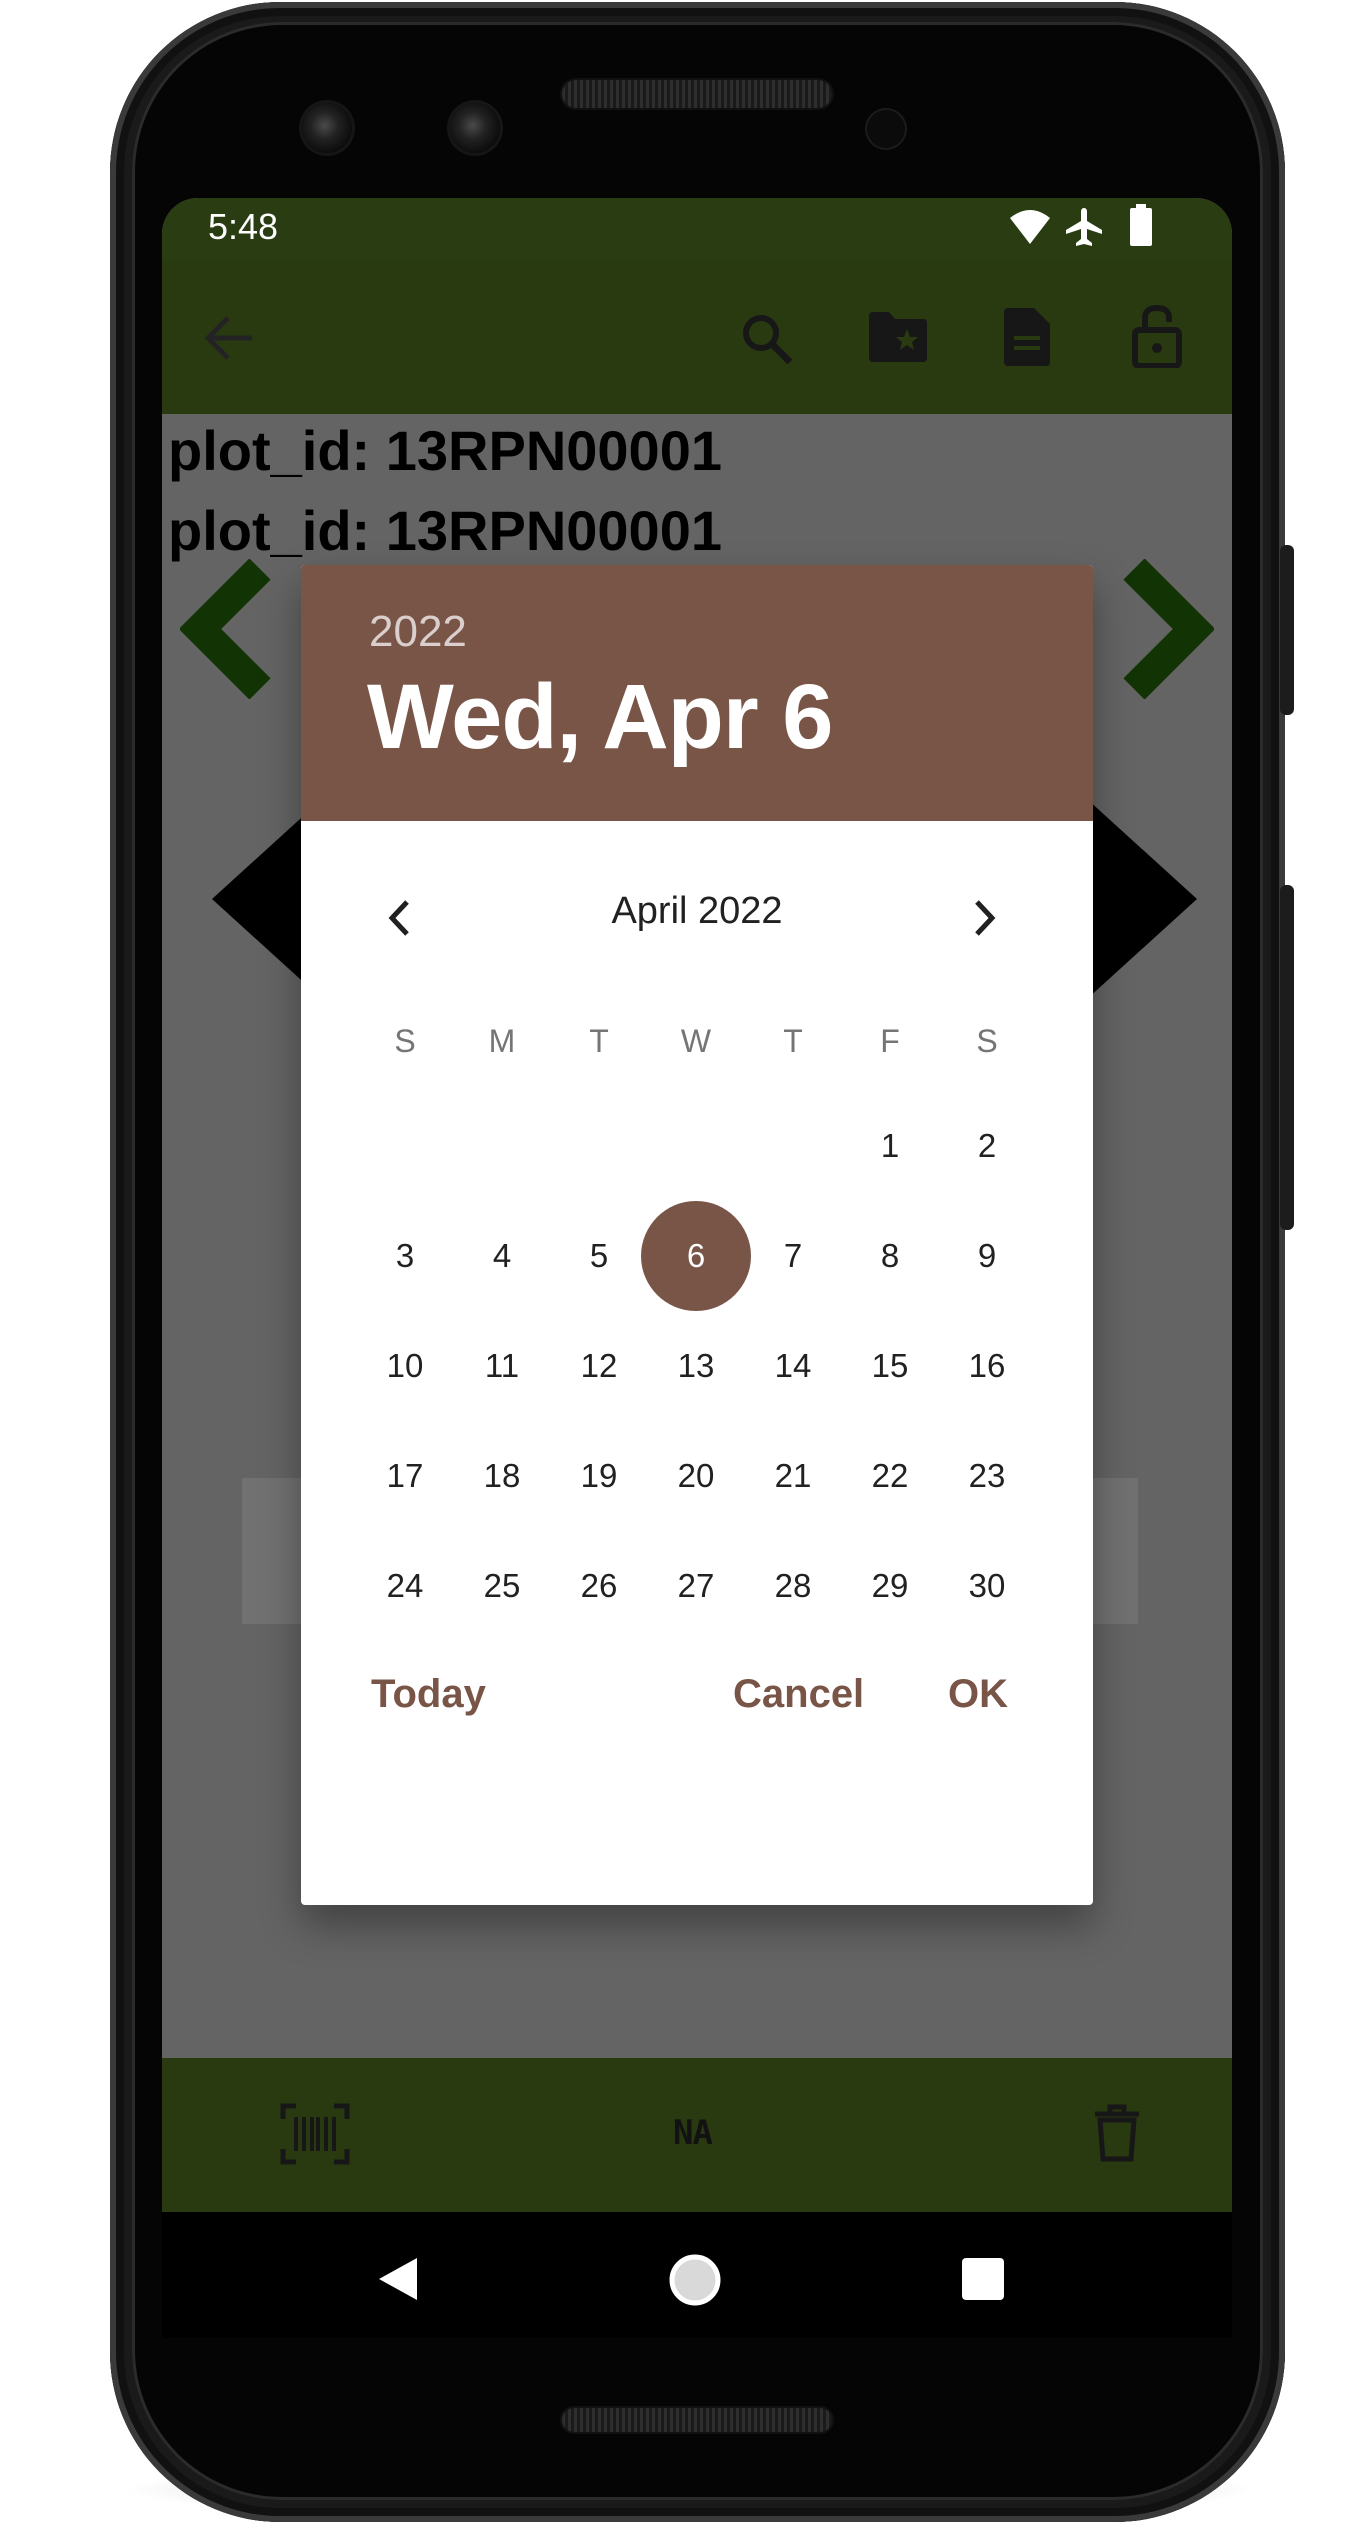 Image resolution: width=1370 pixels, height=2534 pixels. I want to click on calendar-day-selected: 6, so click(696, 1256).